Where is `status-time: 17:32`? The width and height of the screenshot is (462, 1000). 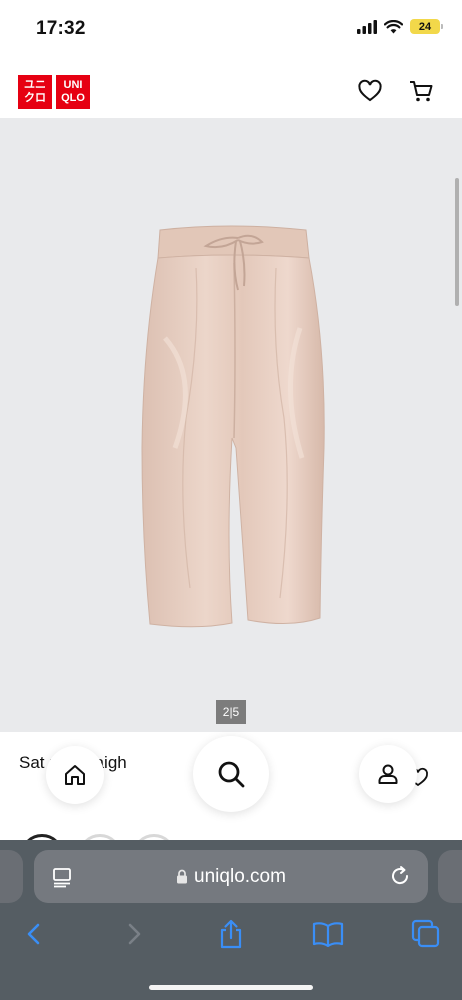 status-time: 17:32 is located at coordinates (61, 28).